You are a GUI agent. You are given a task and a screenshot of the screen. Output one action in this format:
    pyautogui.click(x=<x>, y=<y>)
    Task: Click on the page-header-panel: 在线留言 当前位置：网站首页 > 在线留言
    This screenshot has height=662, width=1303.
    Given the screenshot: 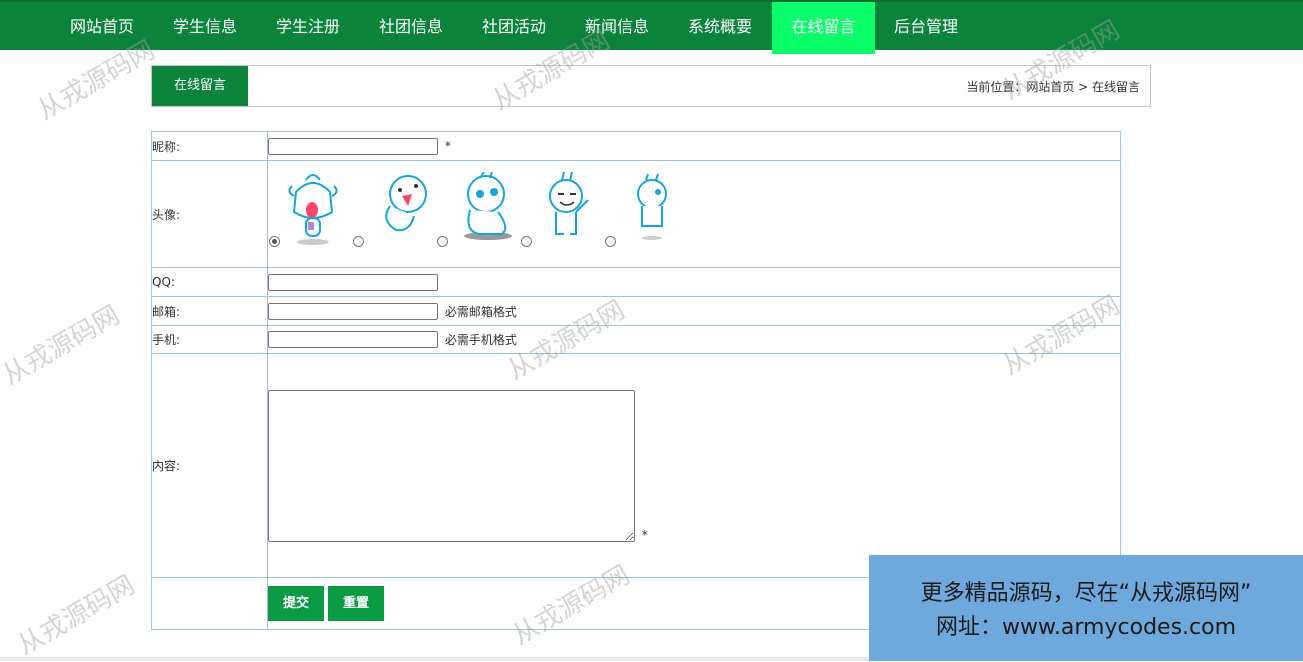 What is the action you would take?
    pyautogui.click(x=651, y=86)
    